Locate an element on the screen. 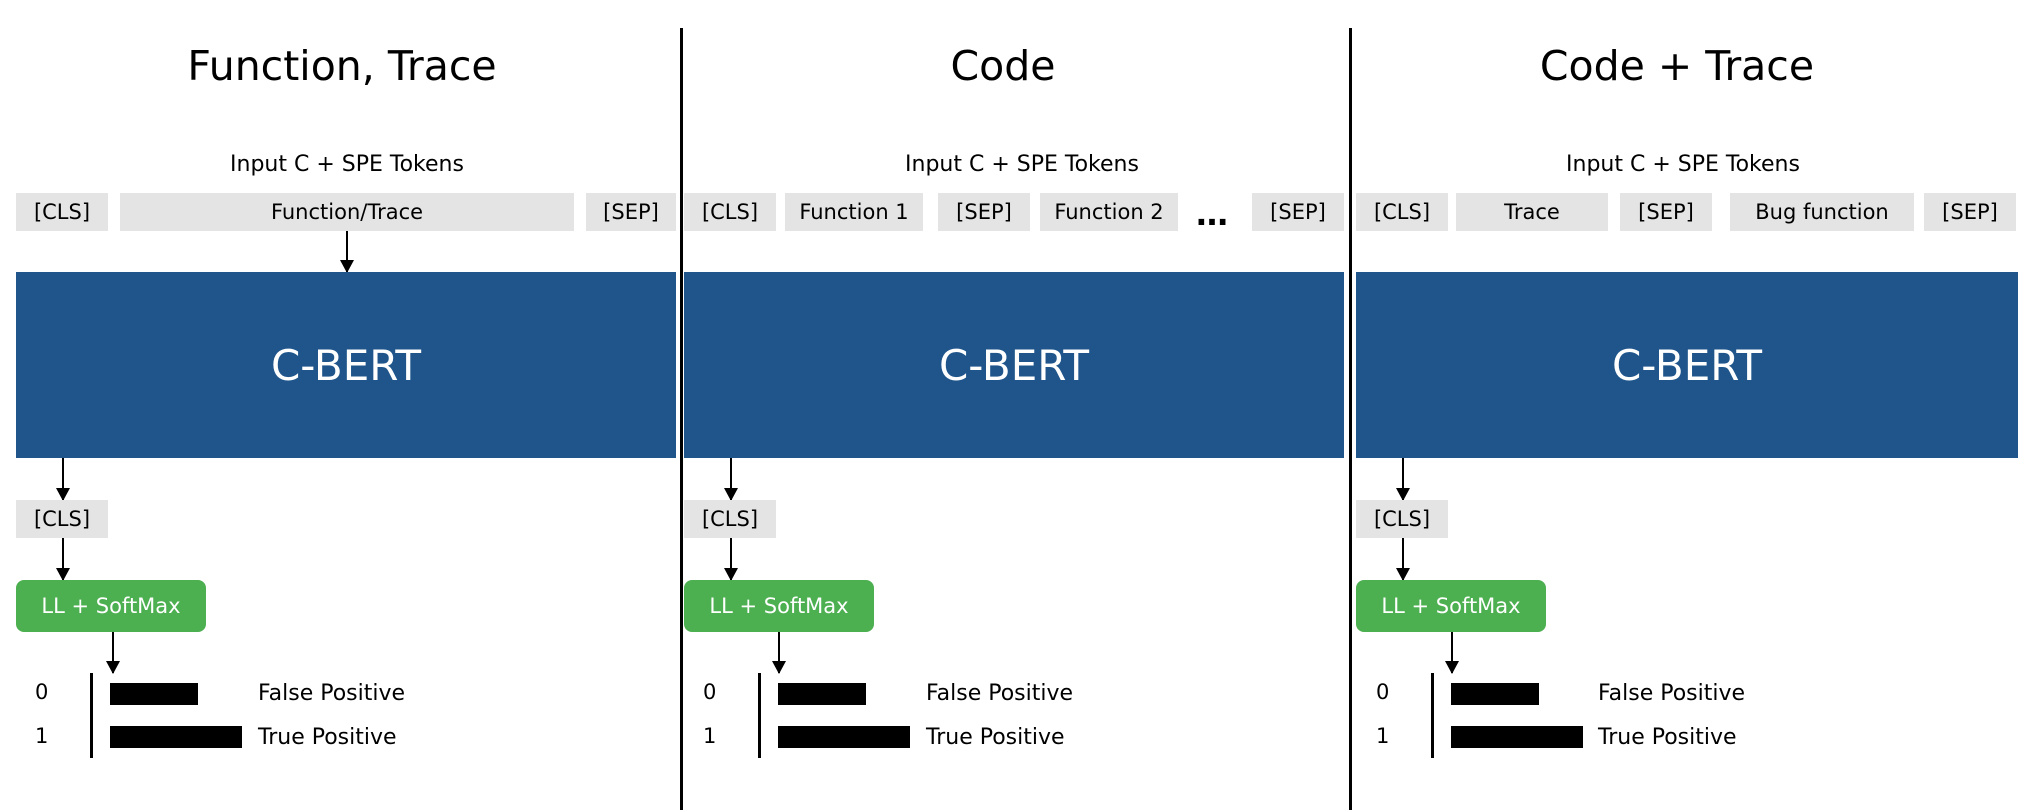  panel-title: Code + Trace is located at coordinates (1677, 66).